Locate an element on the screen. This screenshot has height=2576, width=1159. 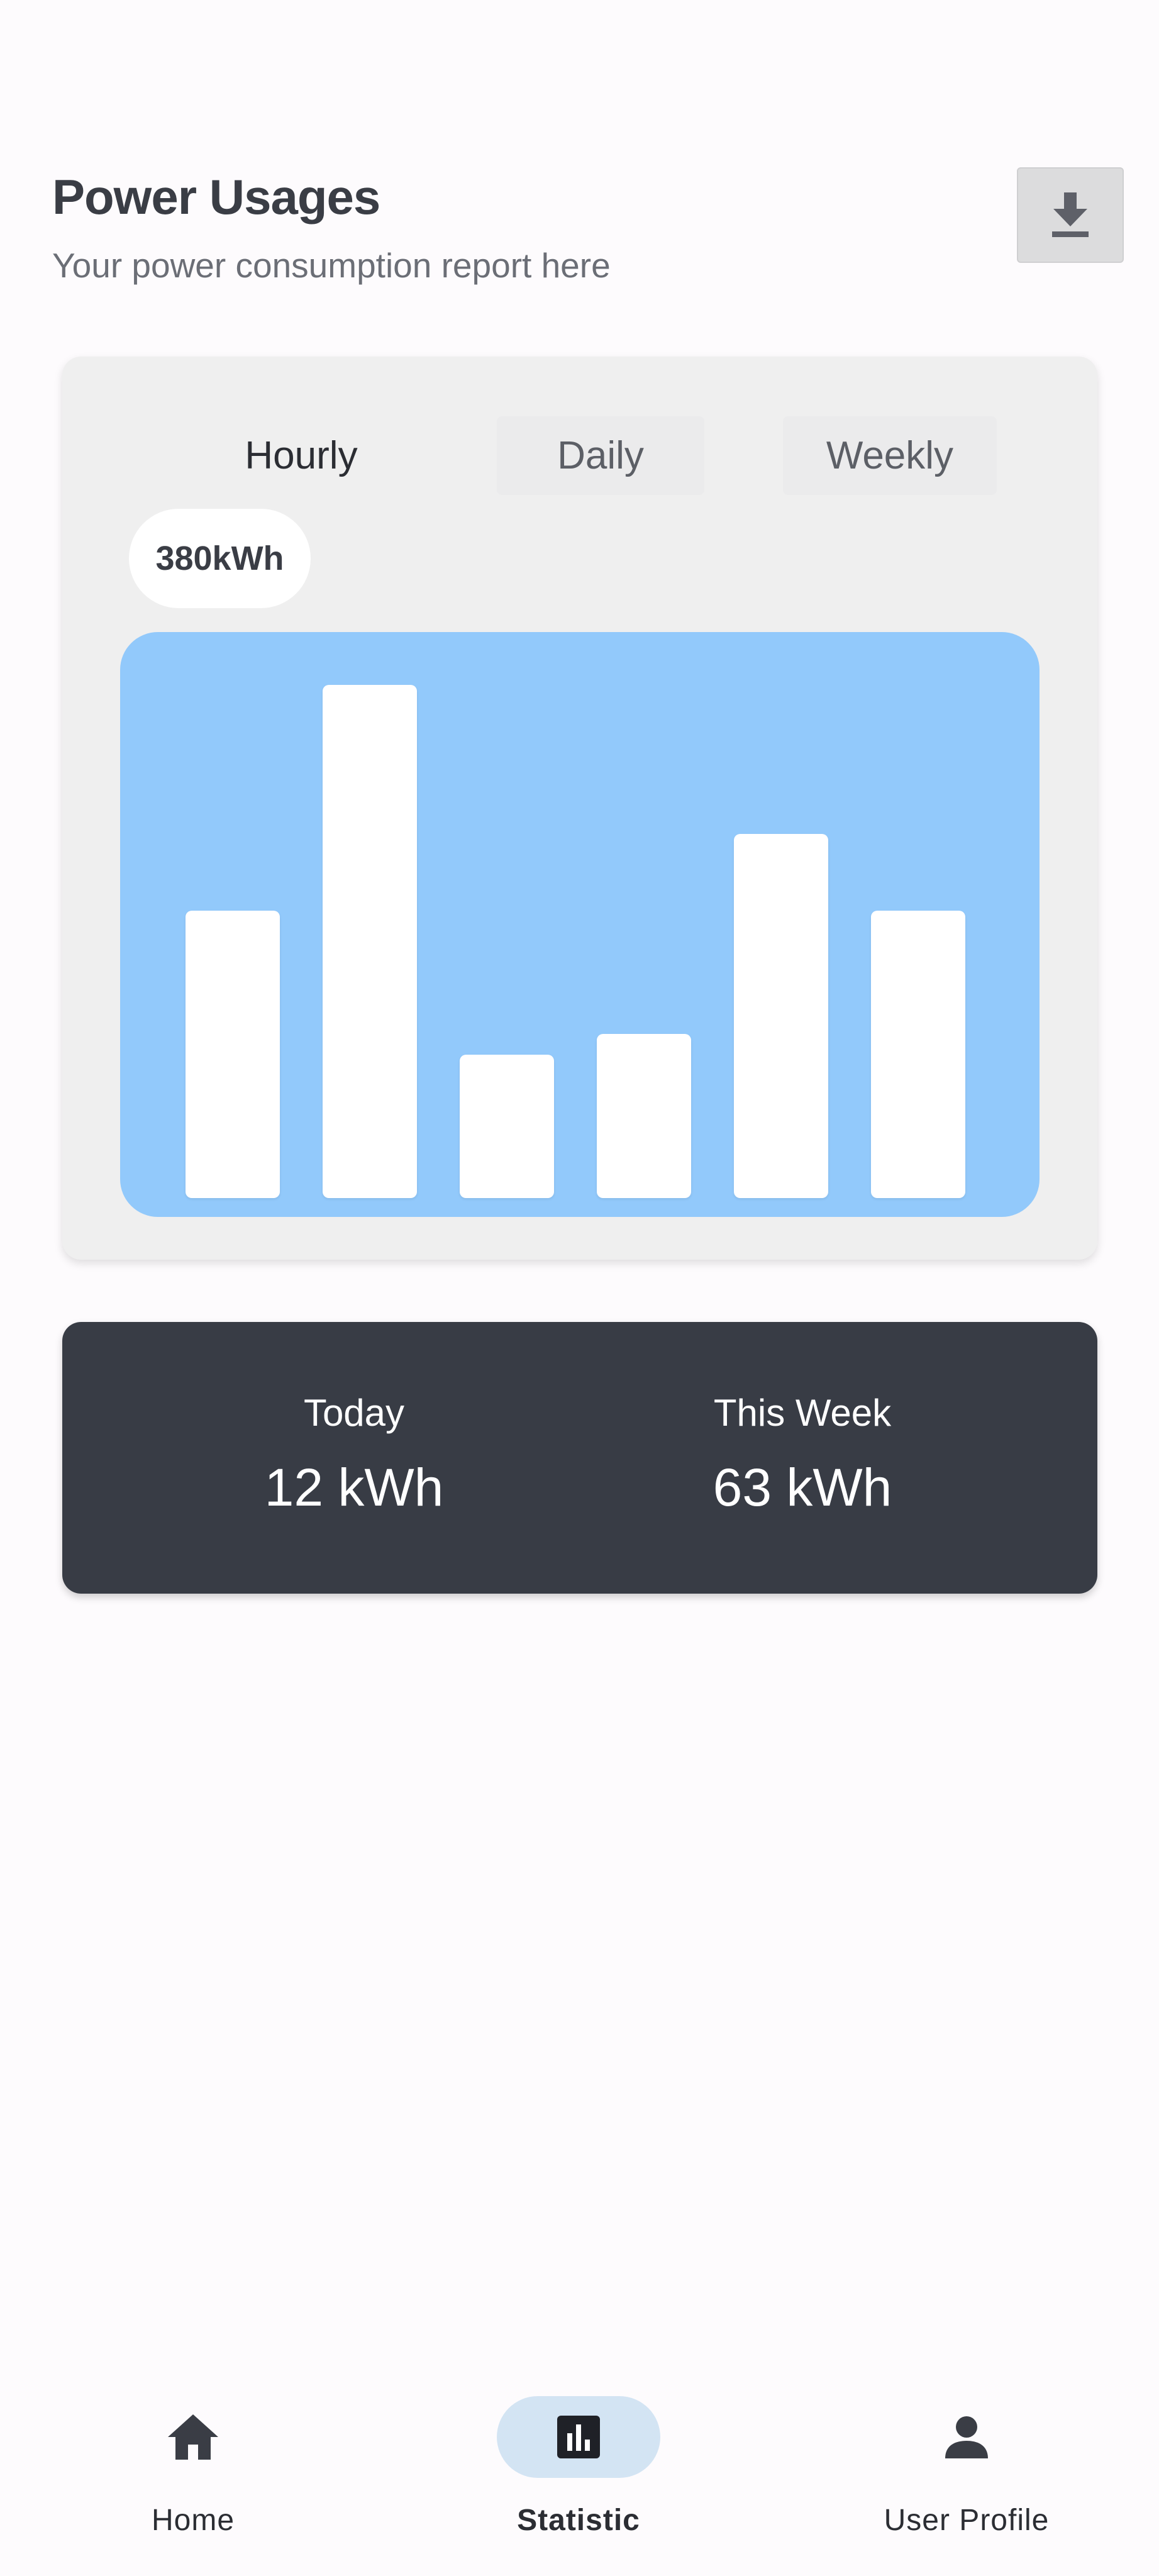
period-tabs: Hourly Daily Weekly is located at coordinates (579, 426).